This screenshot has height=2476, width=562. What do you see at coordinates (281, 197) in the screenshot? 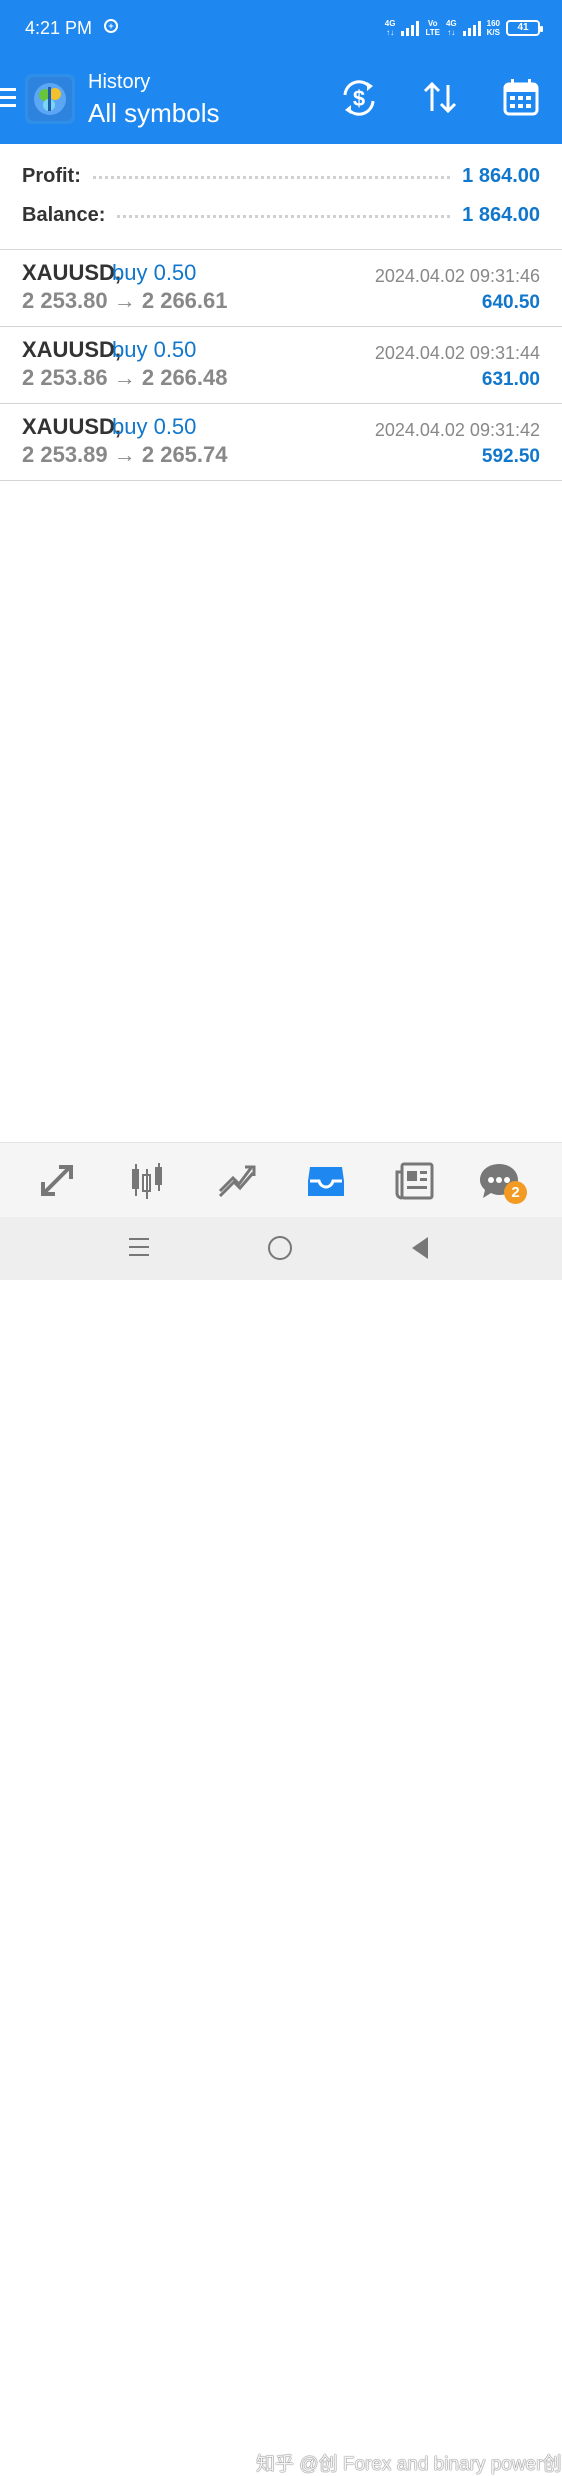
I see `account-summary: Profit: 1 864.00 Balance: 1 864.00` at bounding box center [281, 197].